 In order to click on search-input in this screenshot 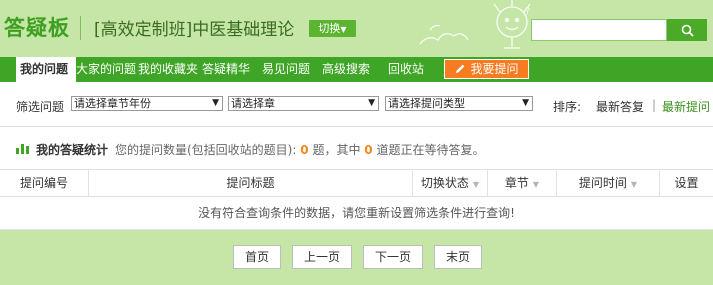, I will do `click(599, 30)`.